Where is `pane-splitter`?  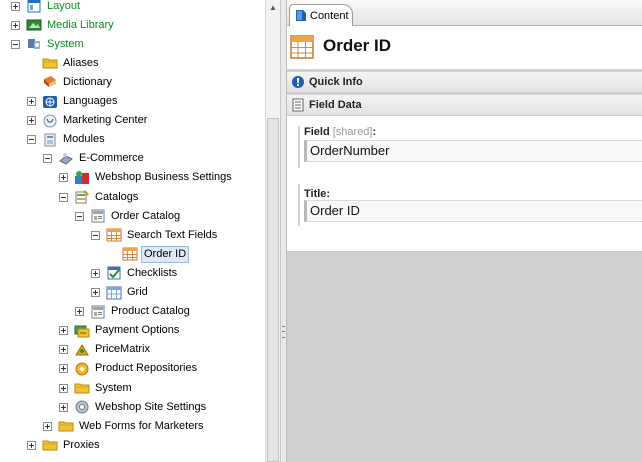
pane-splitter is located at coordinates (283, 231).